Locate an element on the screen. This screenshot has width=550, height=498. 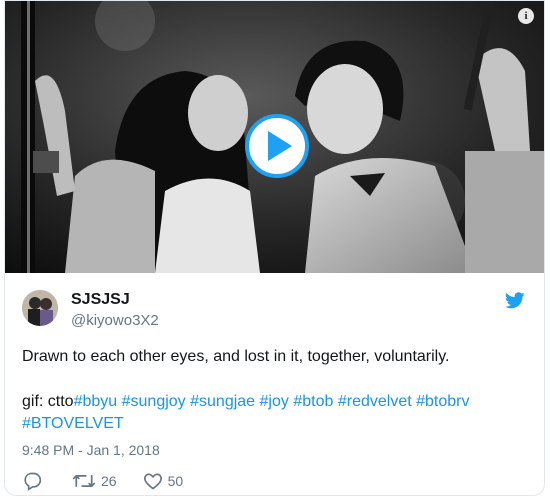
retweet-count: 26 is located at coordinates (109, 481).